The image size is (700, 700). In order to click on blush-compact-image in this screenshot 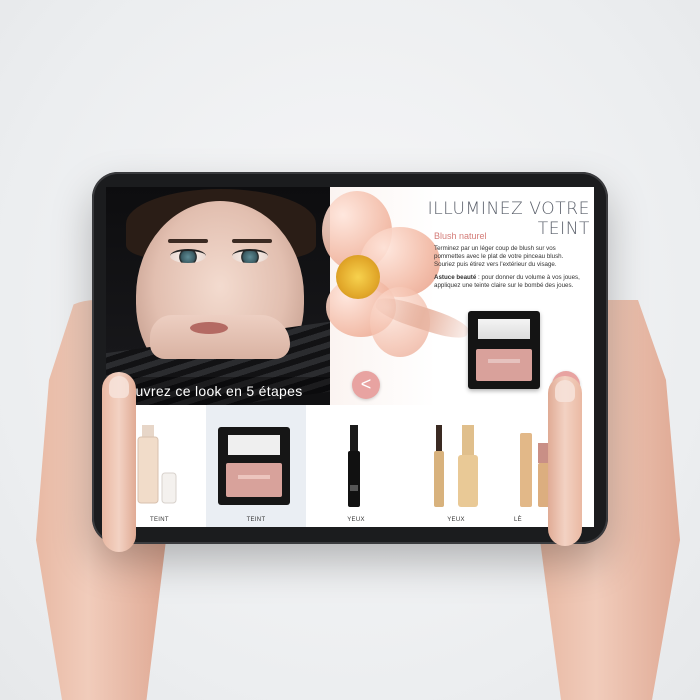, I will do `click(504, 350)`.